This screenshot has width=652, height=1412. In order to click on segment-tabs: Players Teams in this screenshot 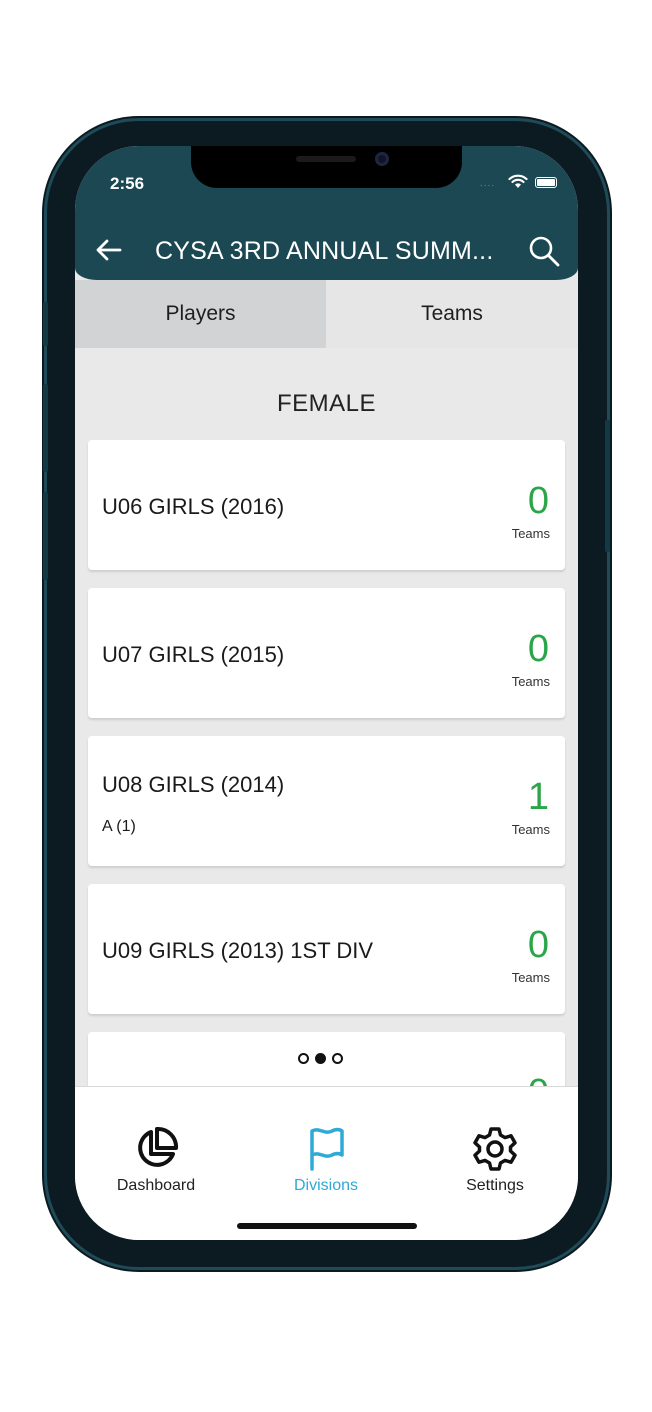, I will do `click(326, 314)`.